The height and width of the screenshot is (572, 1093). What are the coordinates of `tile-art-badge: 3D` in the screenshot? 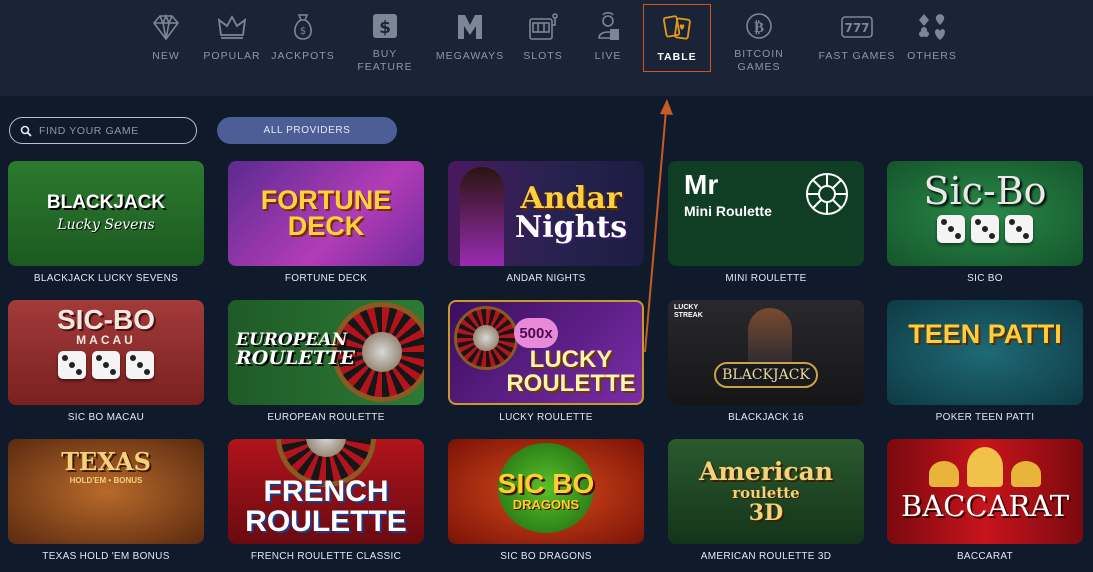 It's located at (766, 513).